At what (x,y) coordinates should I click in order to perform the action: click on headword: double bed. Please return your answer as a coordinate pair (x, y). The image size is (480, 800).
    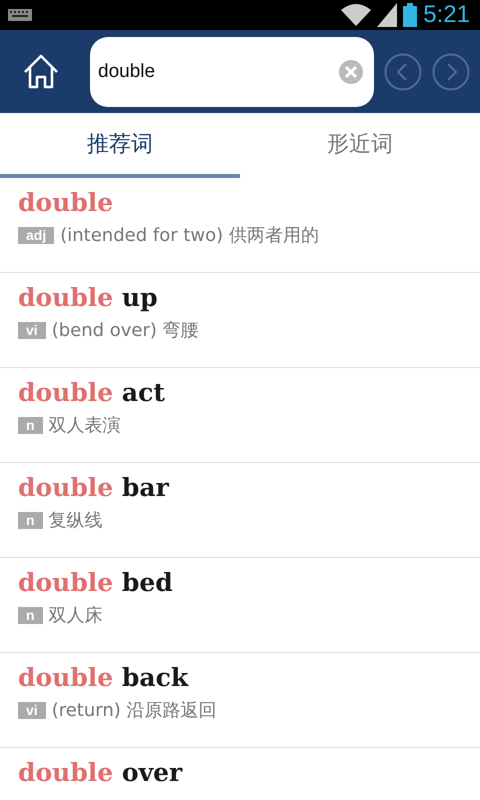
    Looking at the image, I should click on (240, 582).